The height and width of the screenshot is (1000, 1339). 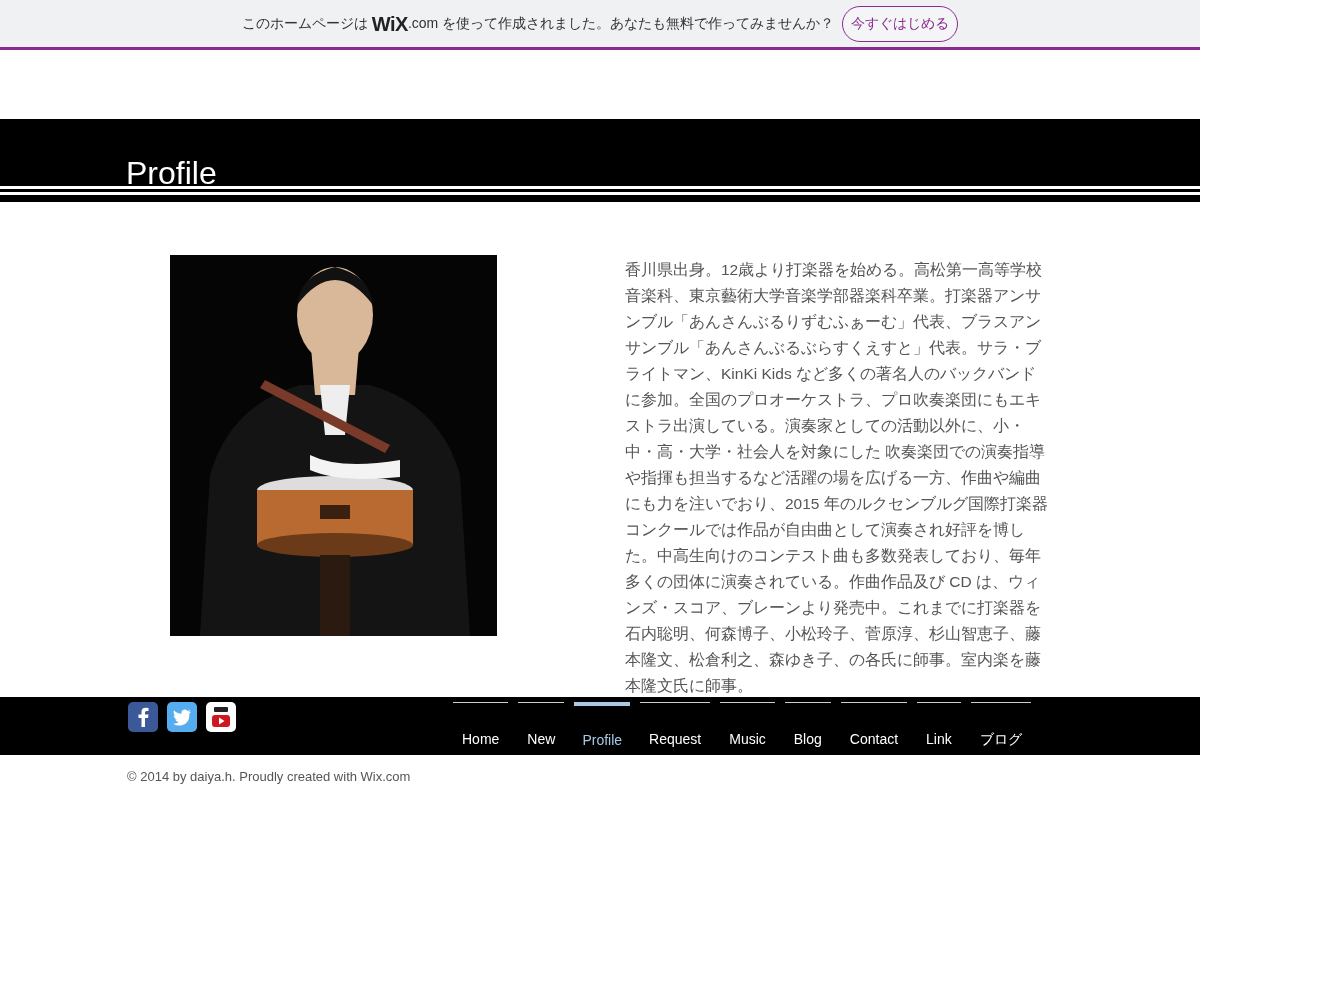 What do you see at coordinates (1000, 726) in the screenshot?
I see `nav-link: ブログ` at bounding box center [1000, 726].